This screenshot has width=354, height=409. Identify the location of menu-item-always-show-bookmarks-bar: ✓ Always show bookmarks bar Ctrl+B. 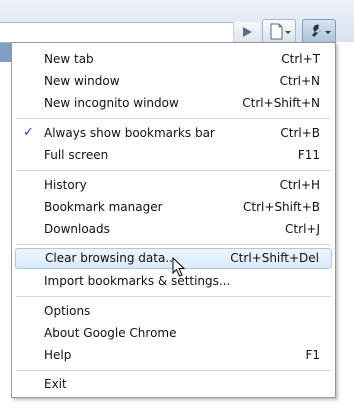
(173, 133).